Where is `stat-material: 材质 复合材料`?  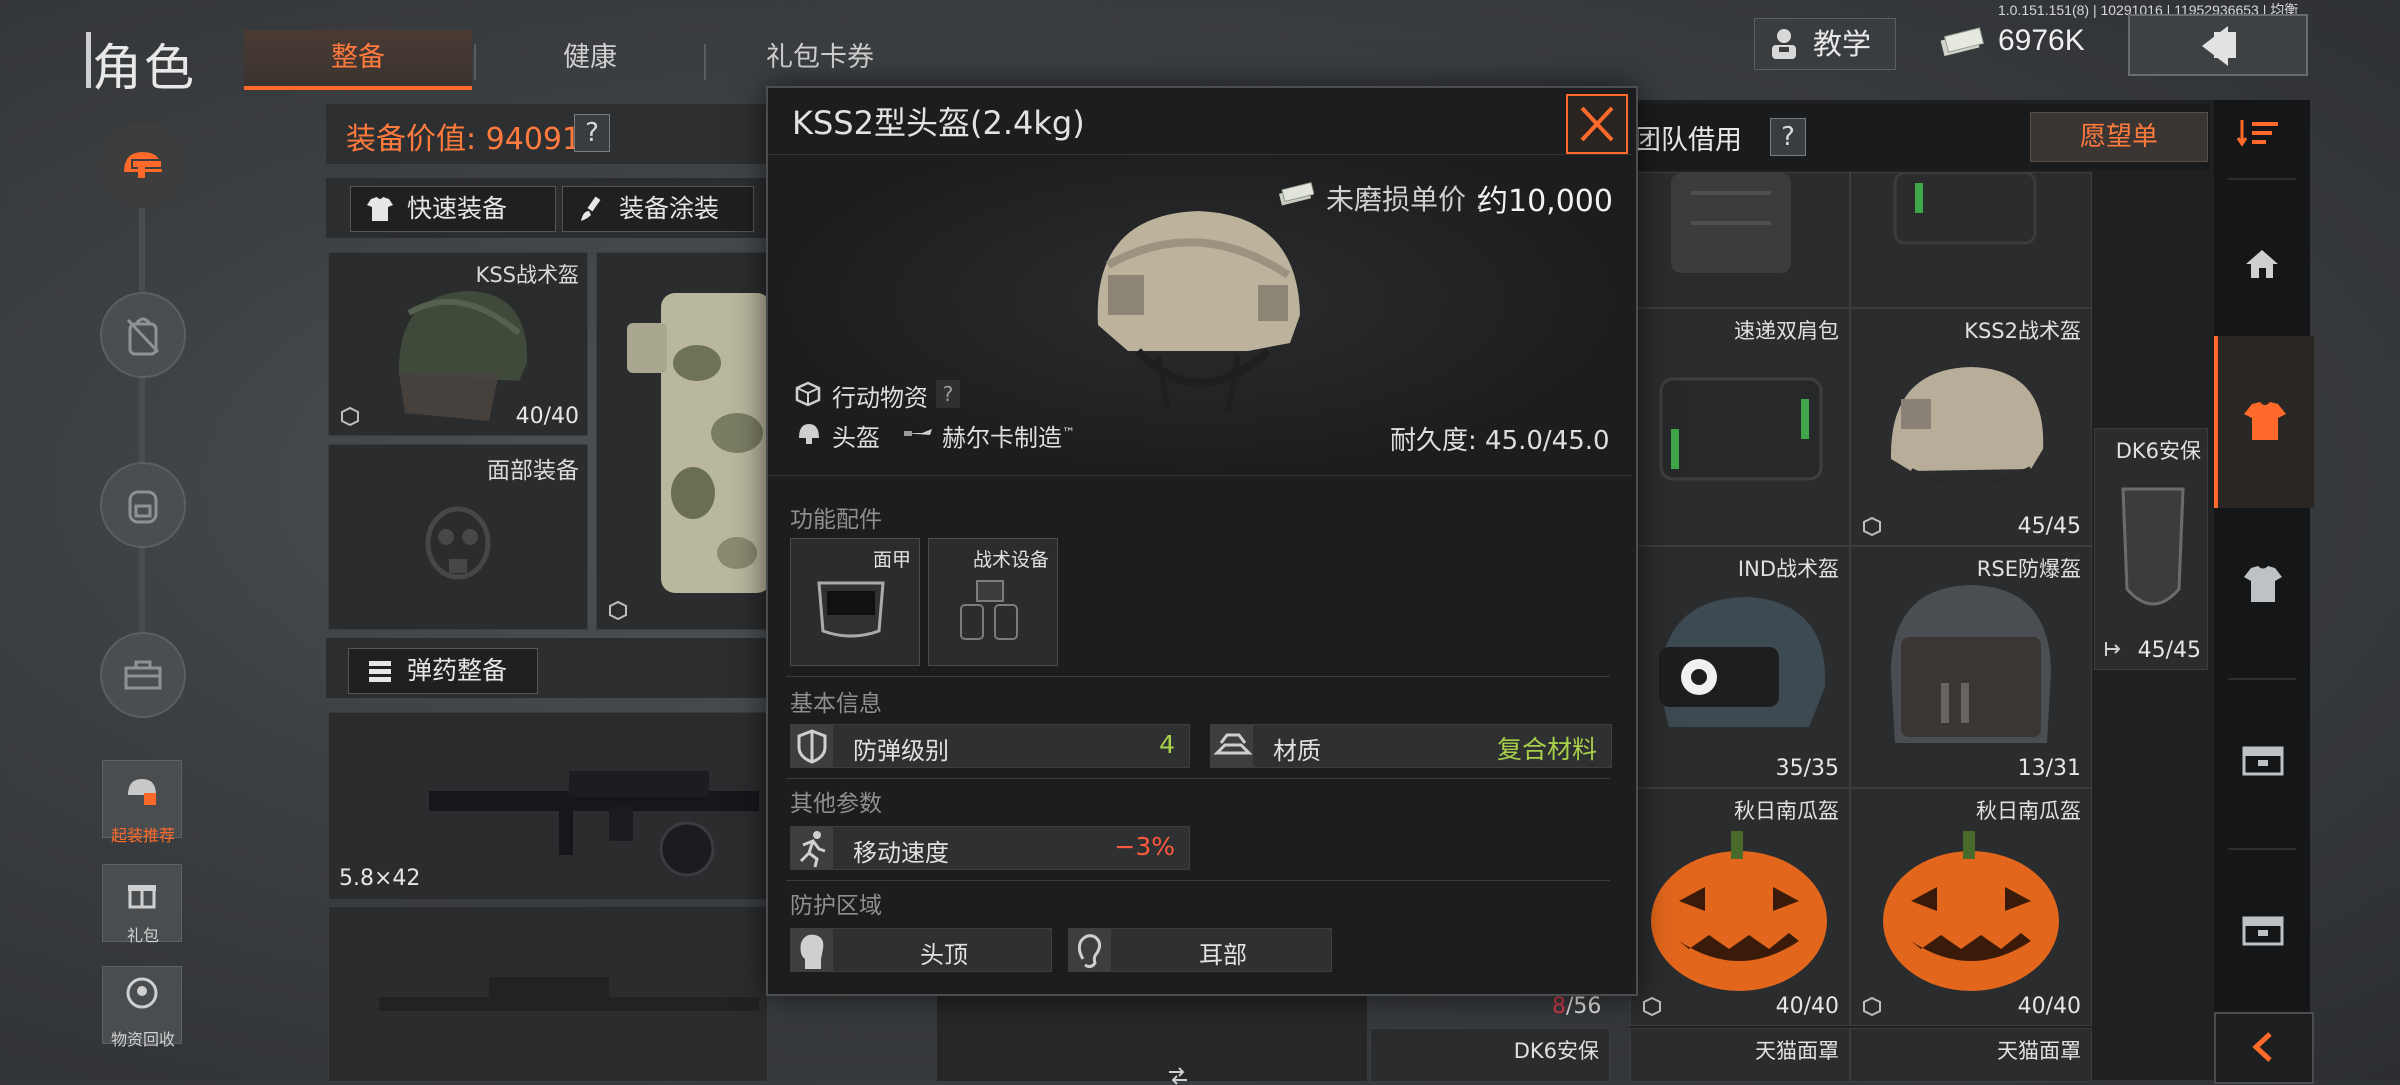
stat-material: 材质 复合材料 is located at coordinates (1411, 746).